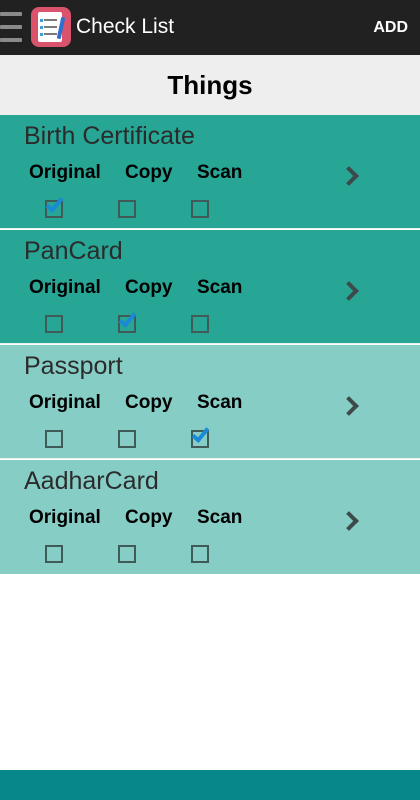 This screenshot has width=420, height=800. I want to click on page-title: Things, so click(210, 84).